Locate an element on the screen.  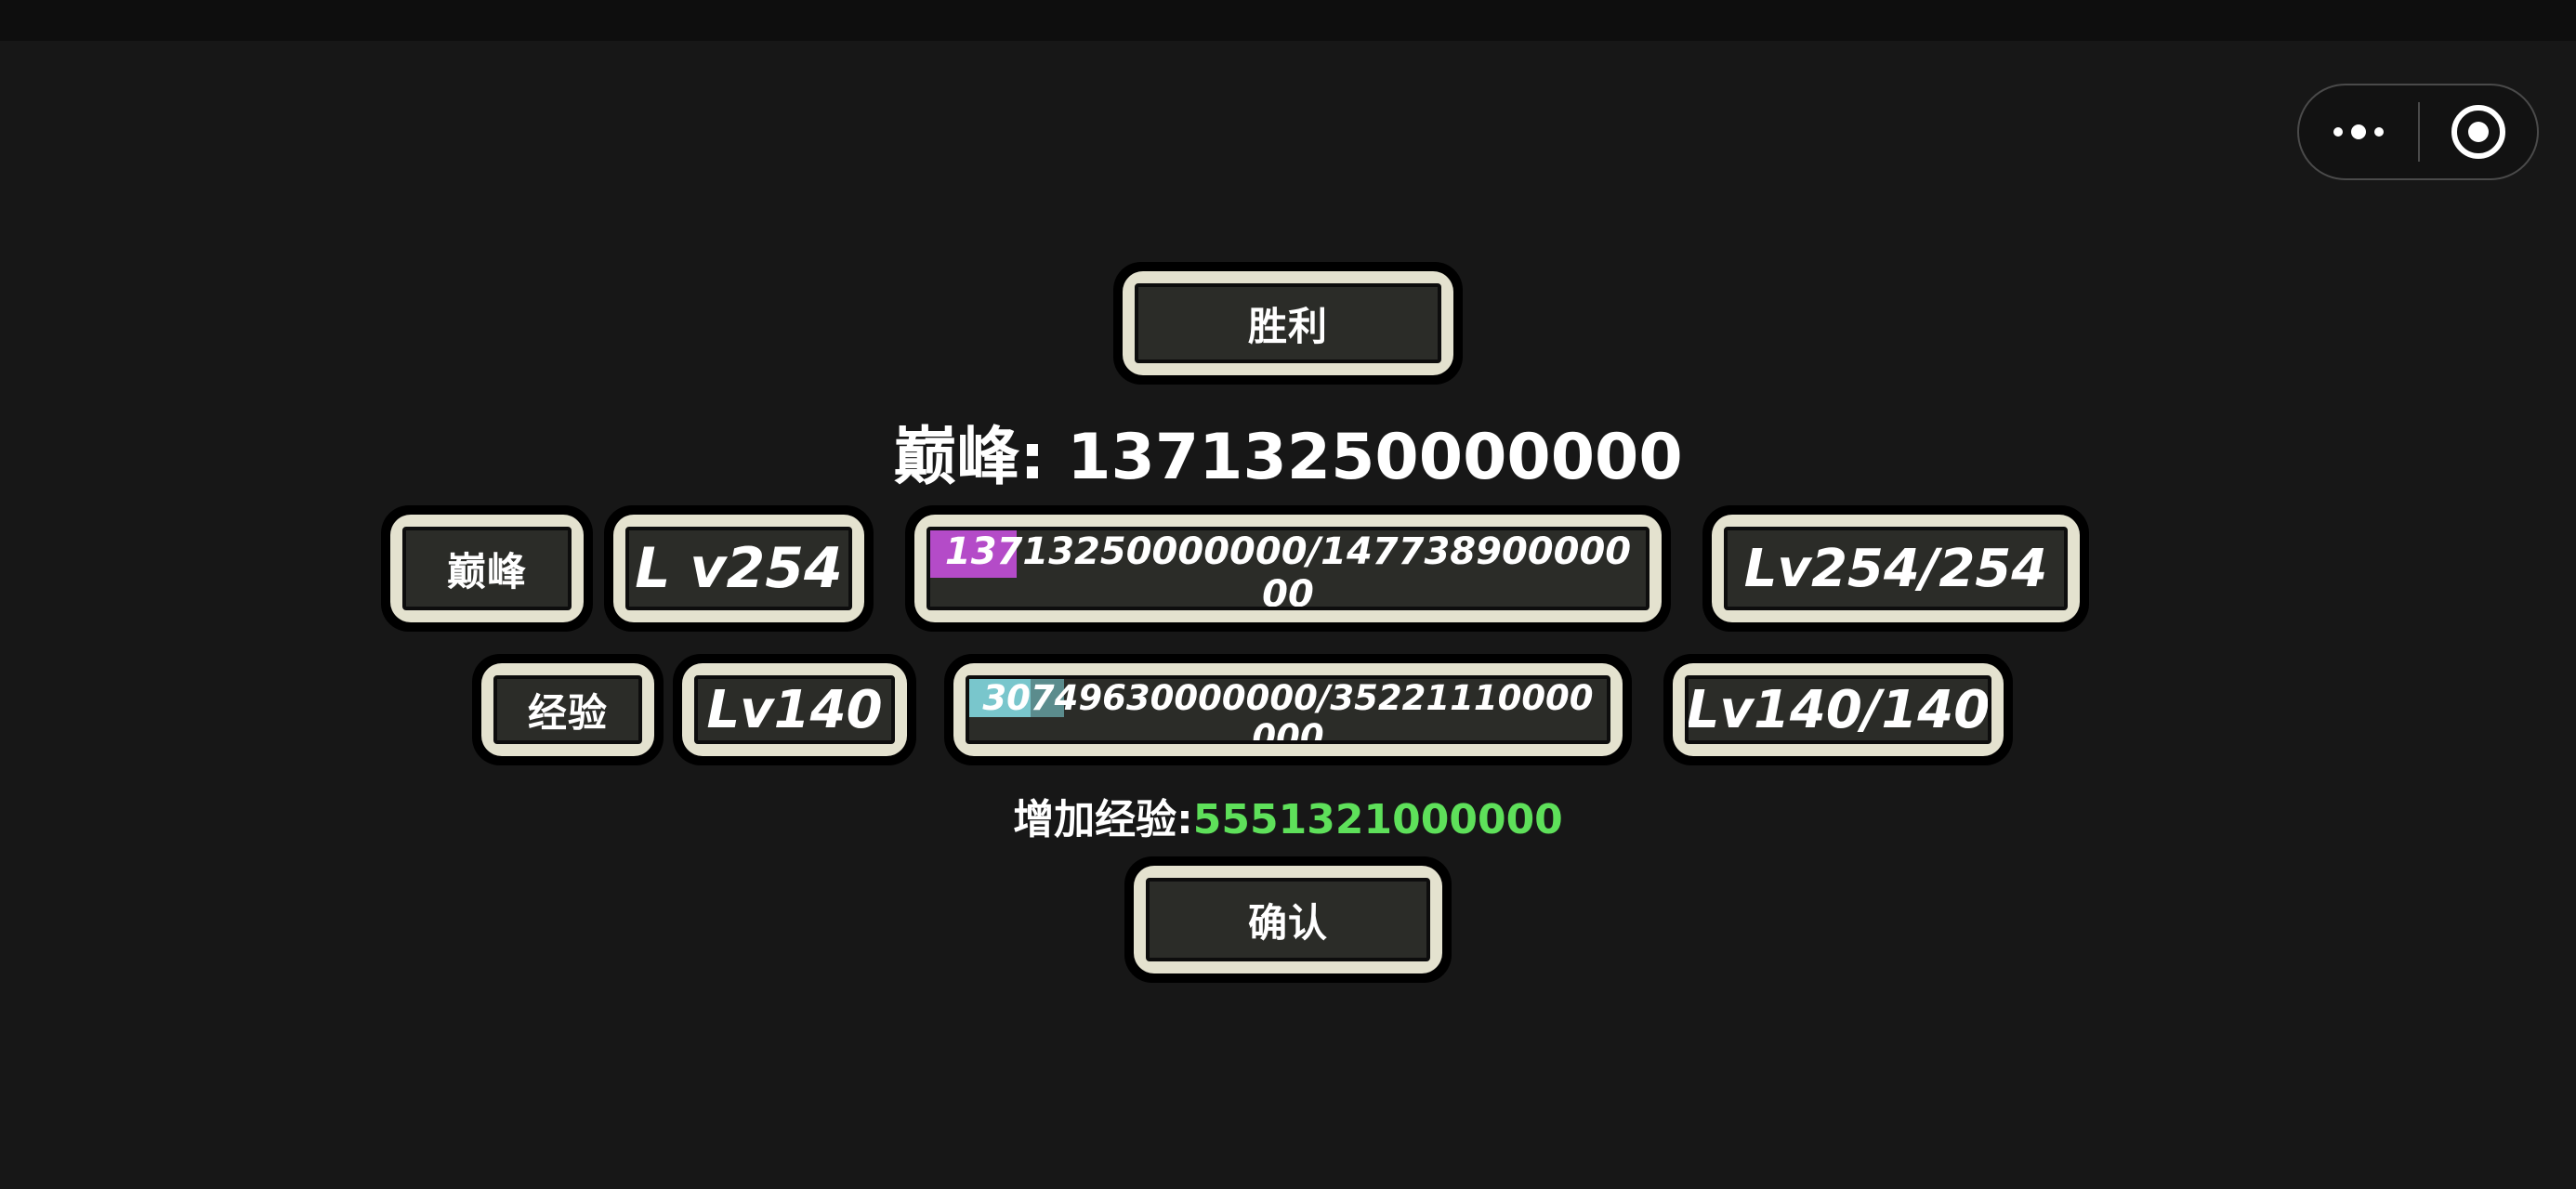
exp-max-level: Lv140/140 is located at coordinates (1838, 709).